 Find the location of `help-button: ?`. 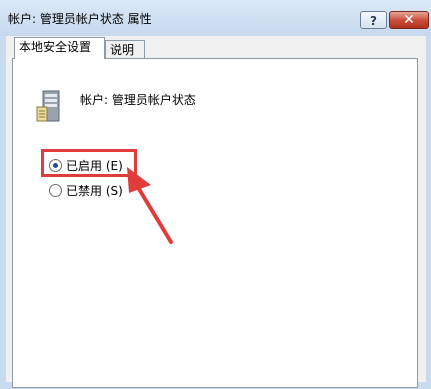

help-button: ? is located at coordinates (373, 20).